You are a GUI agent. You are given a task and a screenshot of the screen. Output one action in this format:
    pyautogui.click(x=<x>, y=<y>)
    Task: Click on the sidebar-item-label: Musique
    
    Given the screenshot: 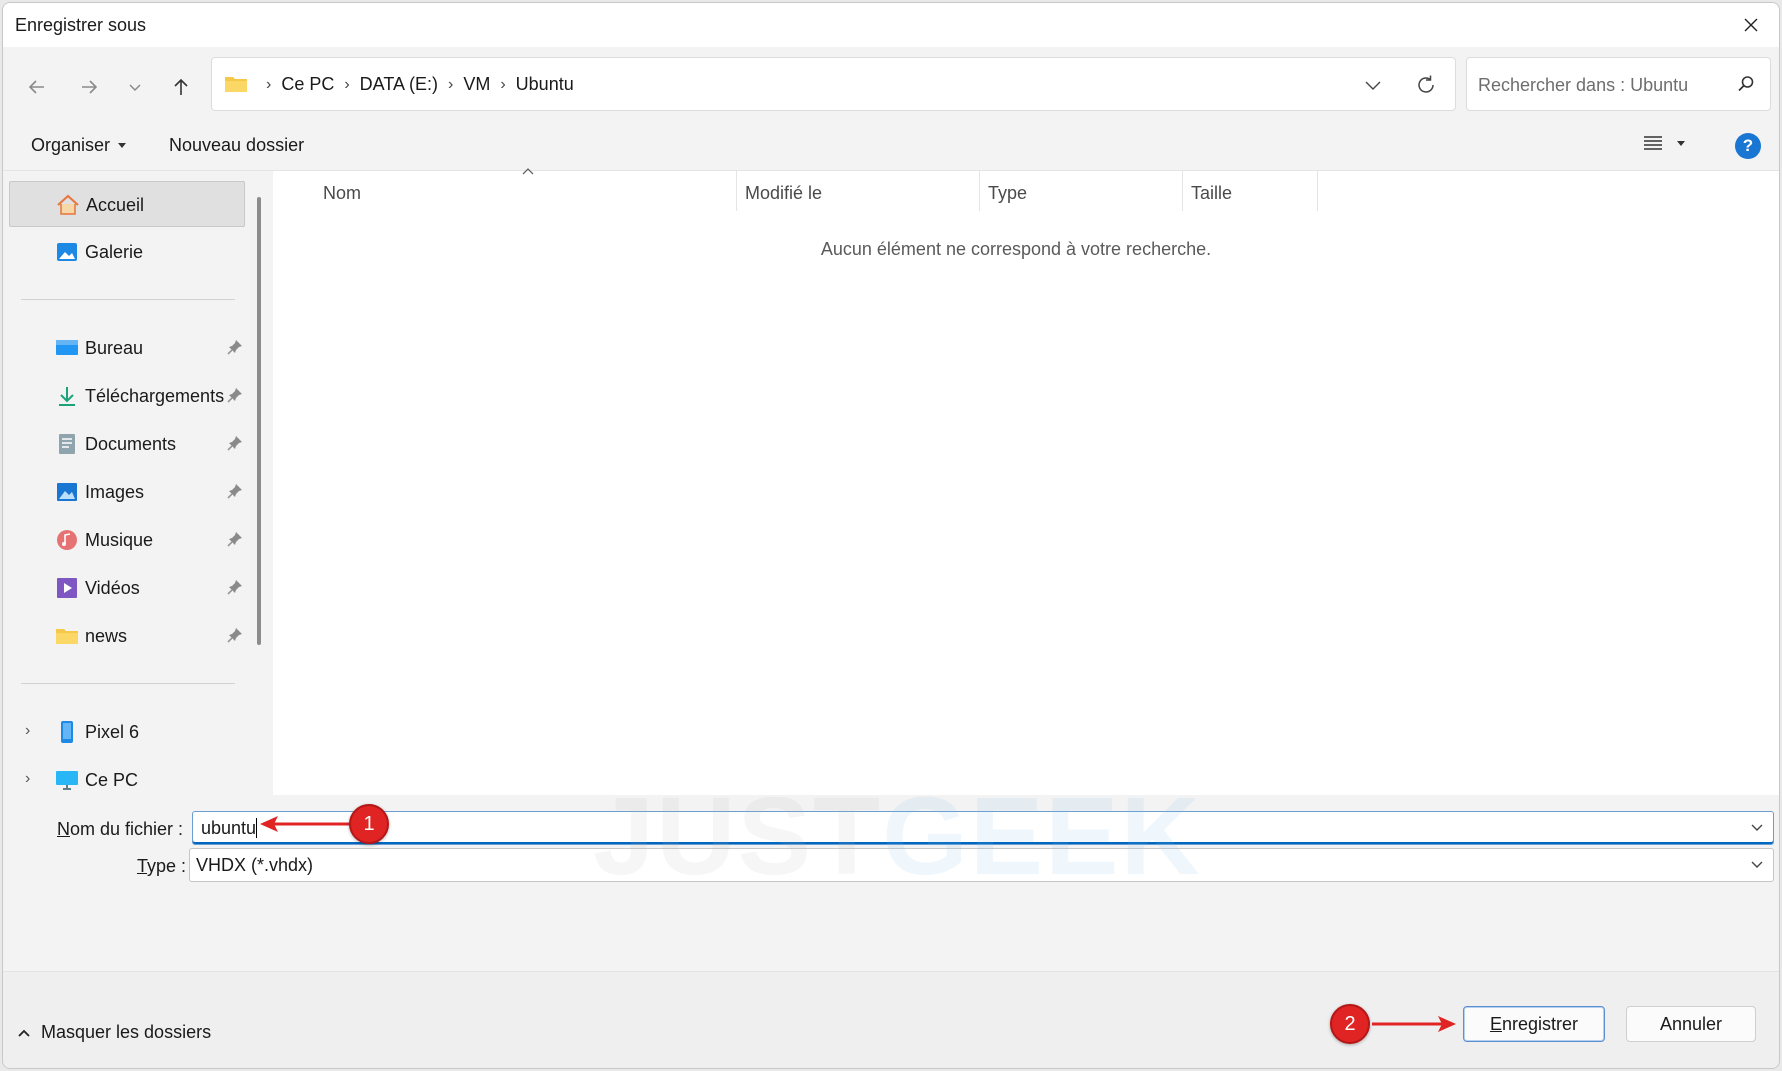 What is the action you would take?
    pyautogui.click(x=119, y=540)
    